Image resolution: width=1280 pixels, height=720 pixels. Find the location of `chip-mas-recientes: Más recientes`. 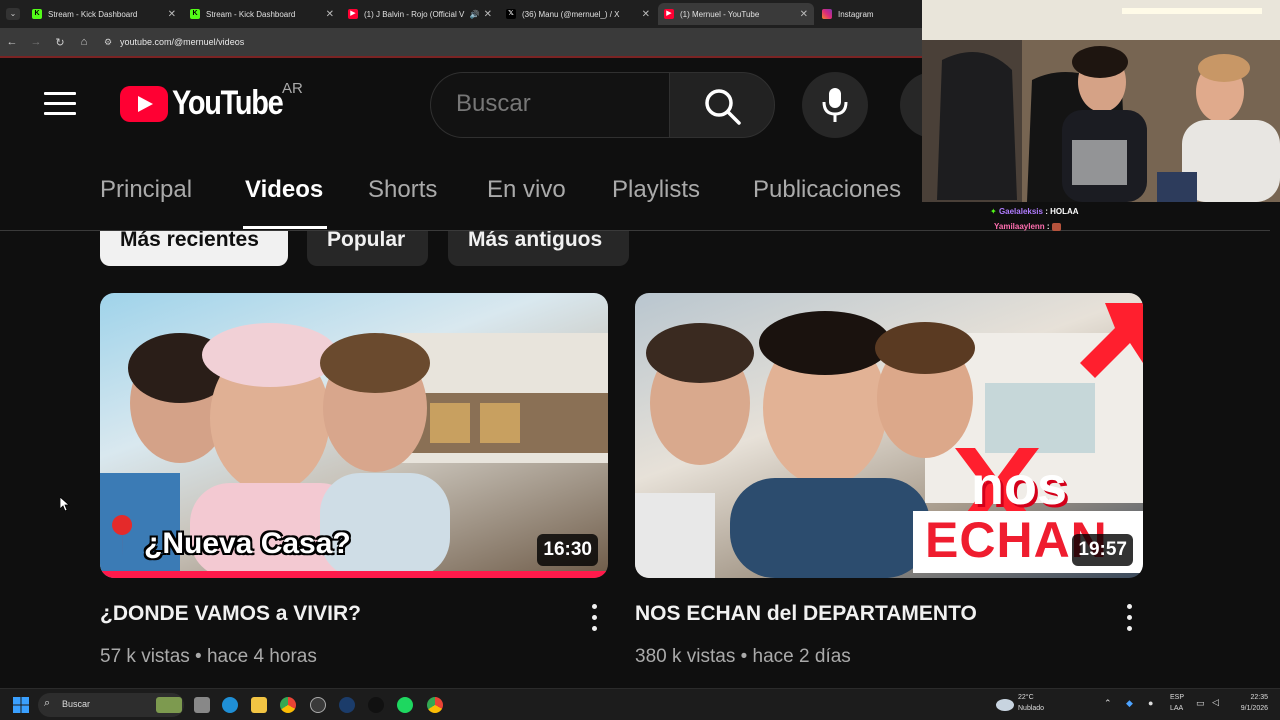

chip-mas-recientes: Más recientes is located at coordinates (194, 248).